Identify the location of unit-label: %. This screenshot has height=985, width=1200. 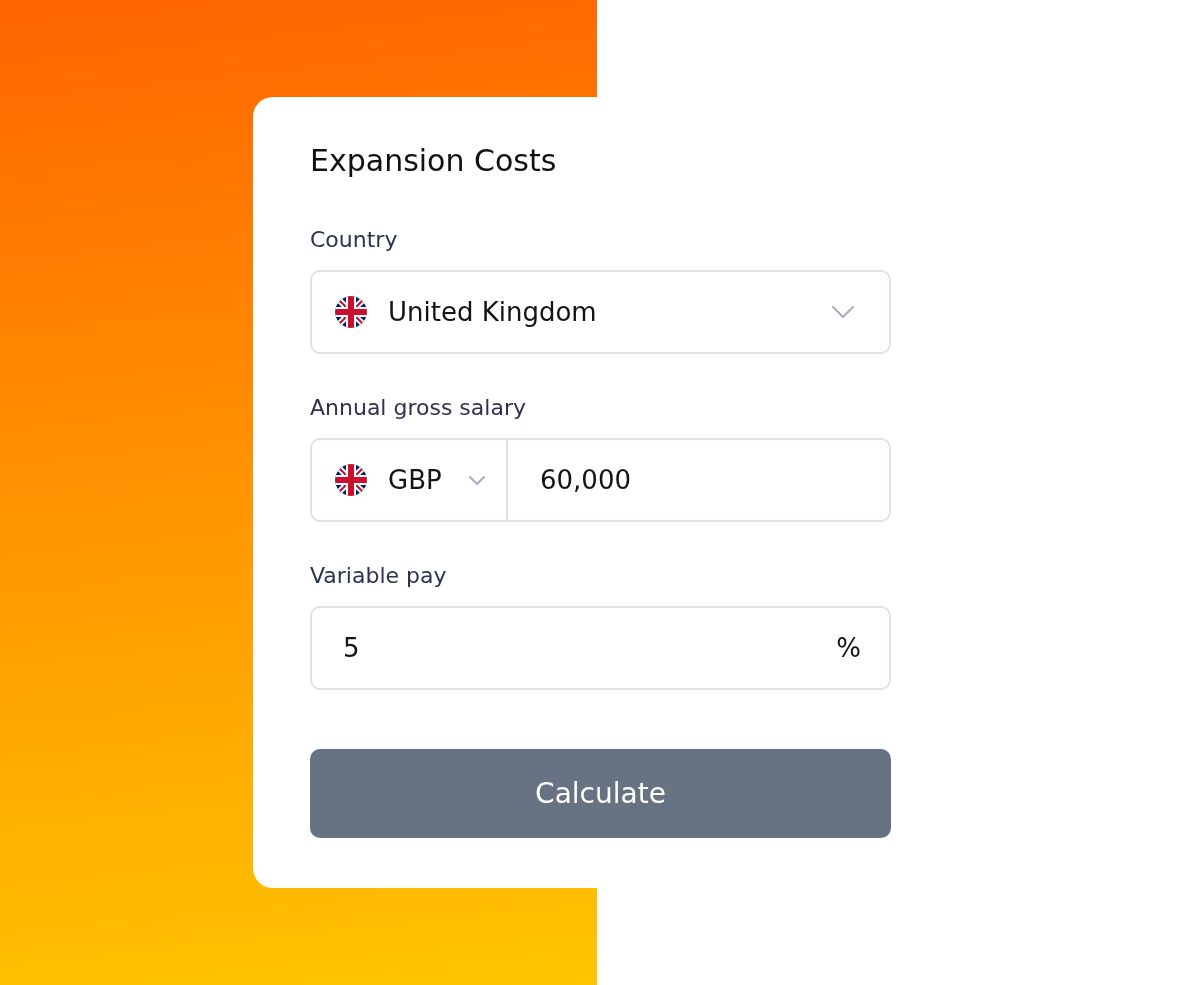
(848, 648).